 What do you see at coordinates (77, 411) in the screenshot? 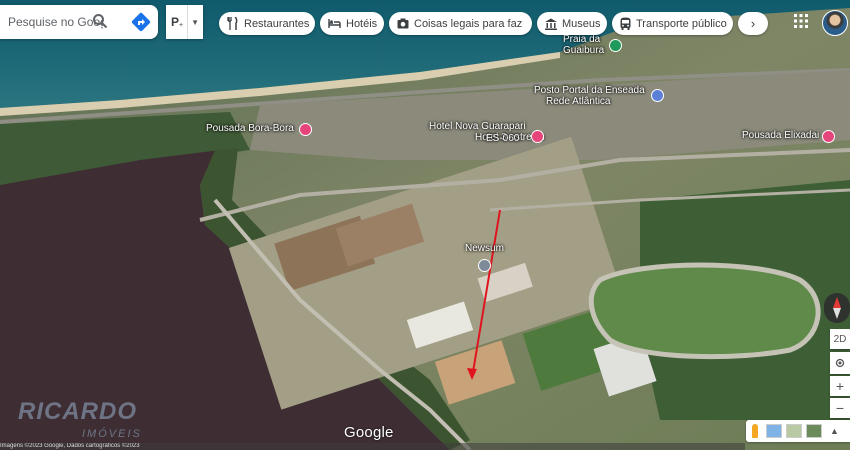
I see `watermark-logo: RICARDO` at bounding box center [77, 411].